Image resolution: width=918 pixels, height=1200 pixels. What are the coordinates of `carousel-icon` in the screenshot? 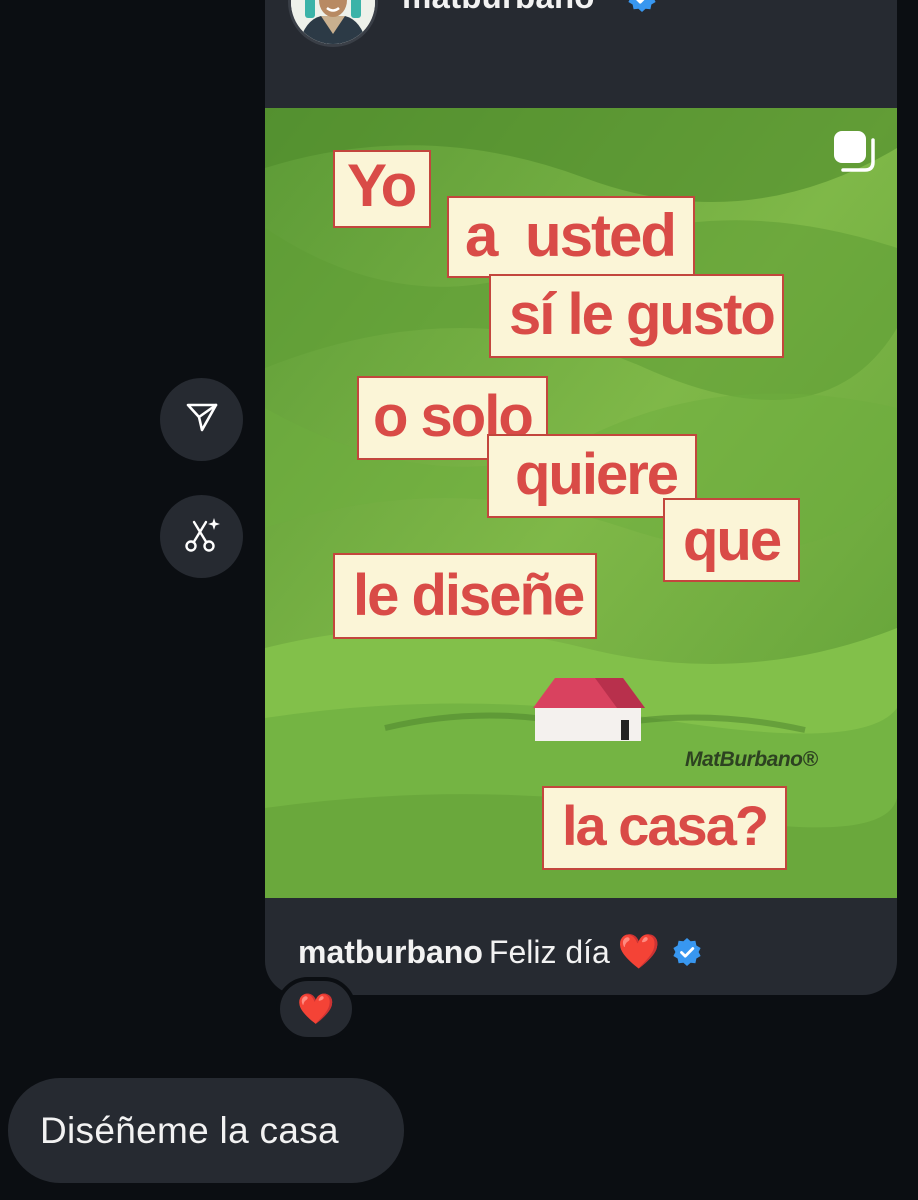 It's located at (855, 152).